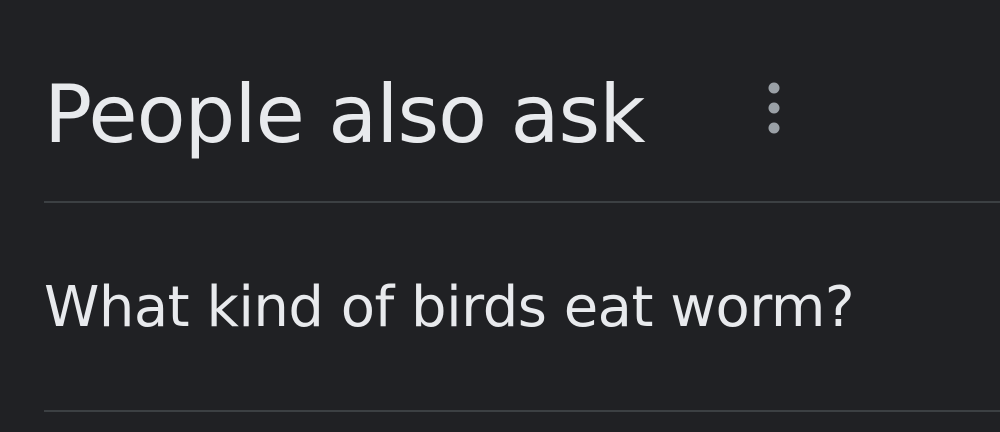 This screenshot has width=1000, height=432. Describe the element at coordinates (449, 307) in the screenshot. I see `question-text: What kind of birds eat worm?` at that location.